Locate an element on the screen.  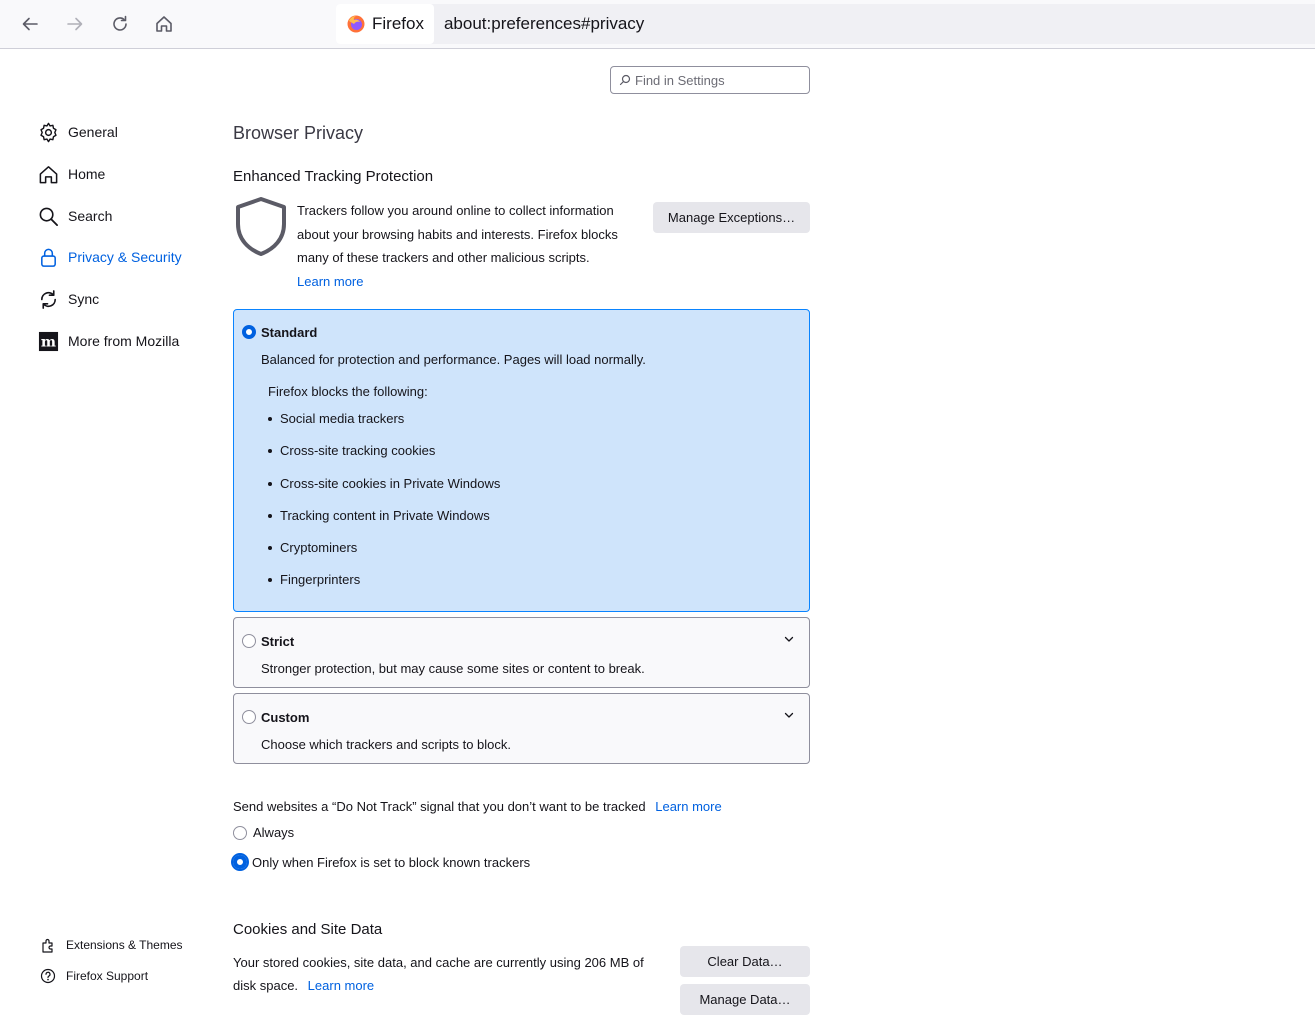
sidebar-item-search: Search is located at coordinates (75, 216).